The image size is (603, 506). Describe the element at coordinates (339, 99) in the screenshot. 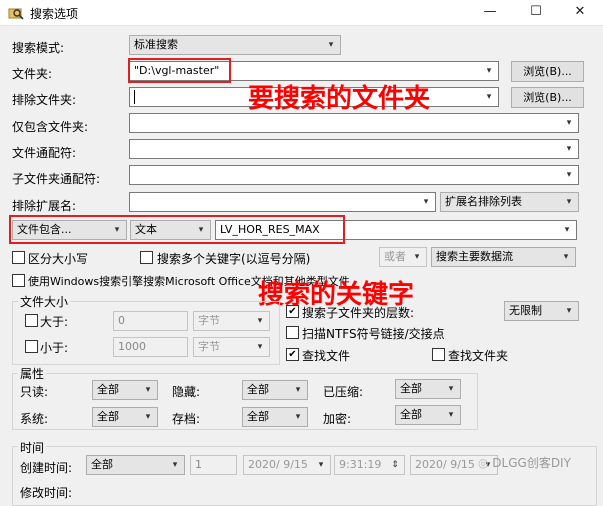

I see `folder-annotation: 要搜索的文件夹` at that location.